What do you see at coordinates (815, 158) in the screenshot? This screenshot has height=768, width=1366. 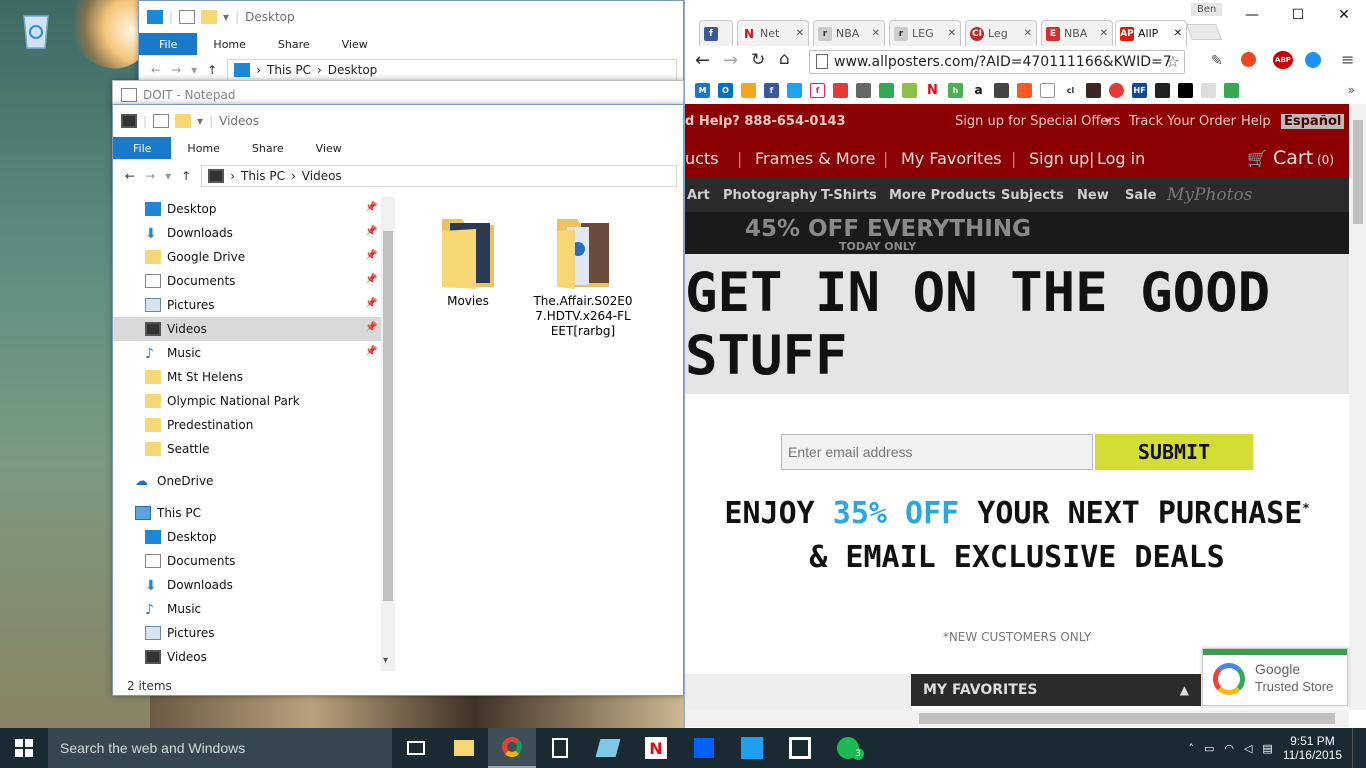 I see `nav-frames: Frames & More` at bounding box center [815, 158].